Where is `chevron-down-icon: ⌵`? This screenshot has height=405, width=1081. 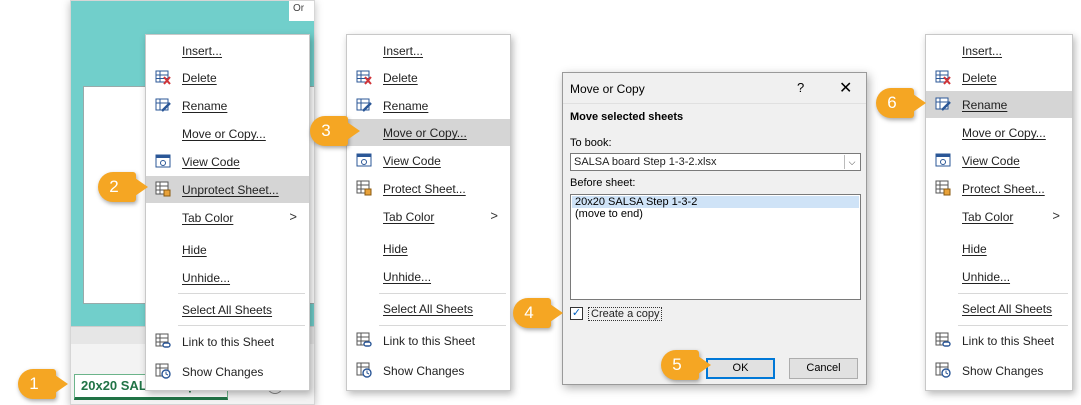
chevron-down-icon: ⌵ is located at coordinates (851, 162).